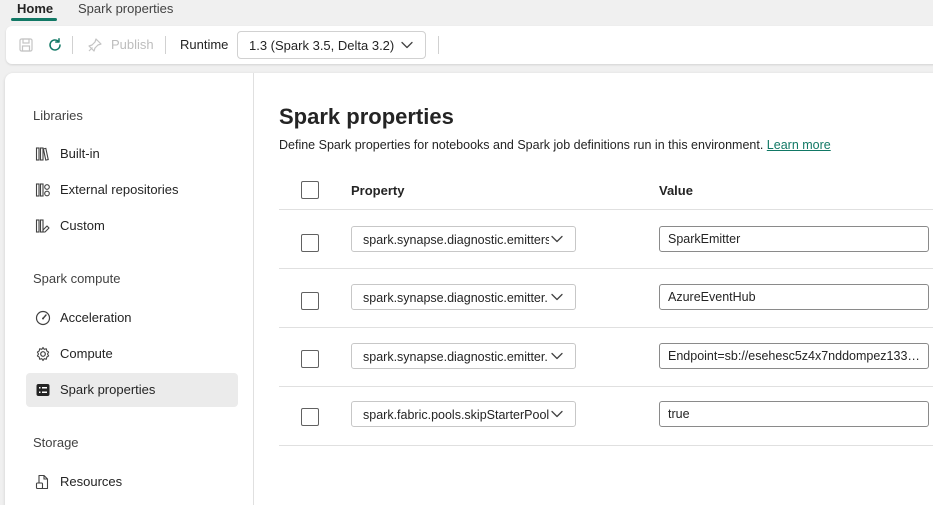  I want to click on property-value: spark.fabric.pools.skipStarterPools, so click(456, 415).